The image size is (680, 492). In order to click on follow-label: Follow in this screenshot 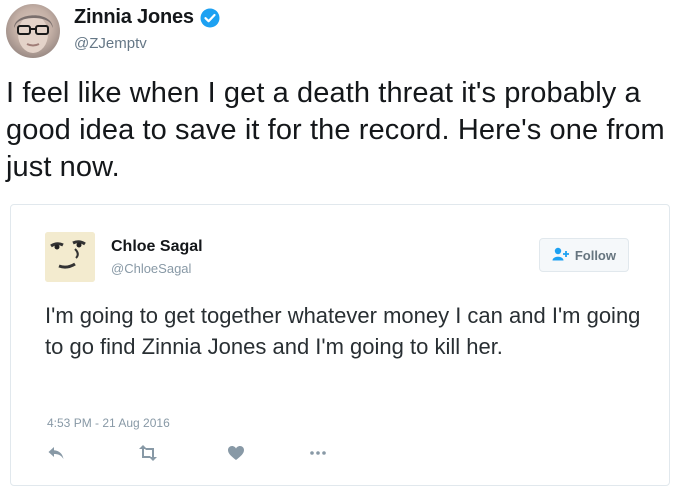, I will do `click(595, 255)`.